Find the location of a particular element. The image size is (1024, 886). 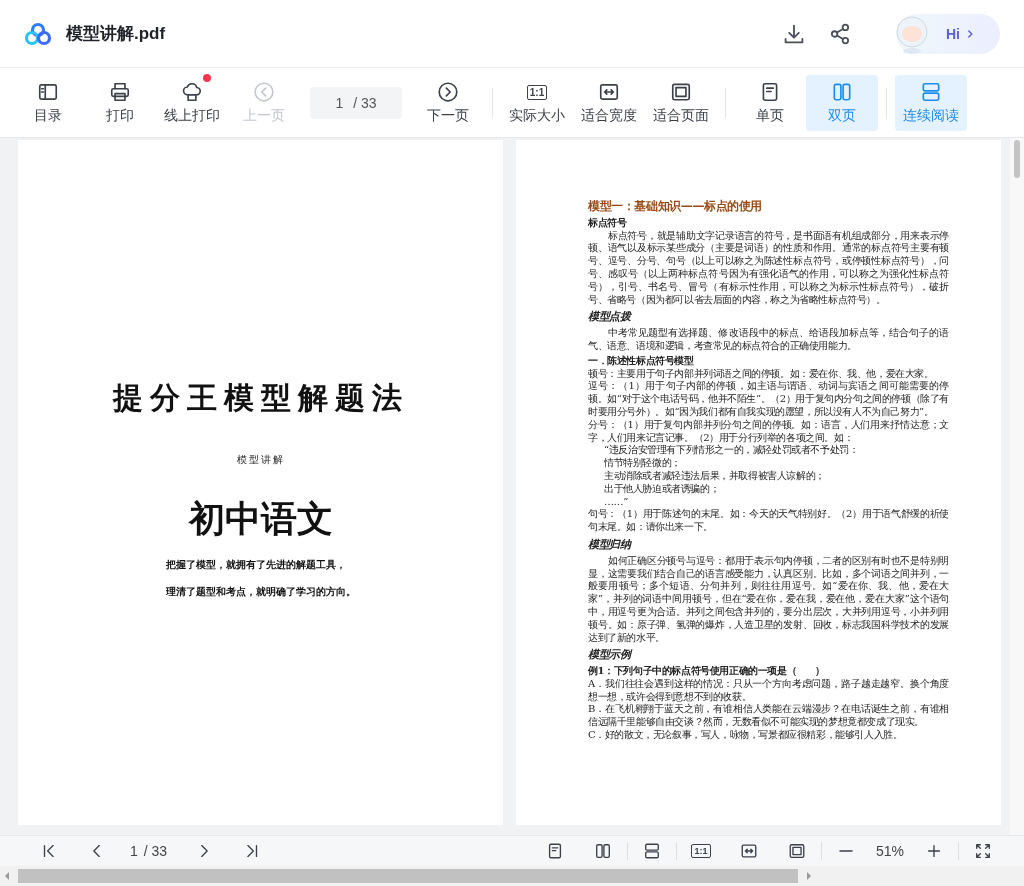

online-print-button: 线上打印 is located at coordinates (192, 102).